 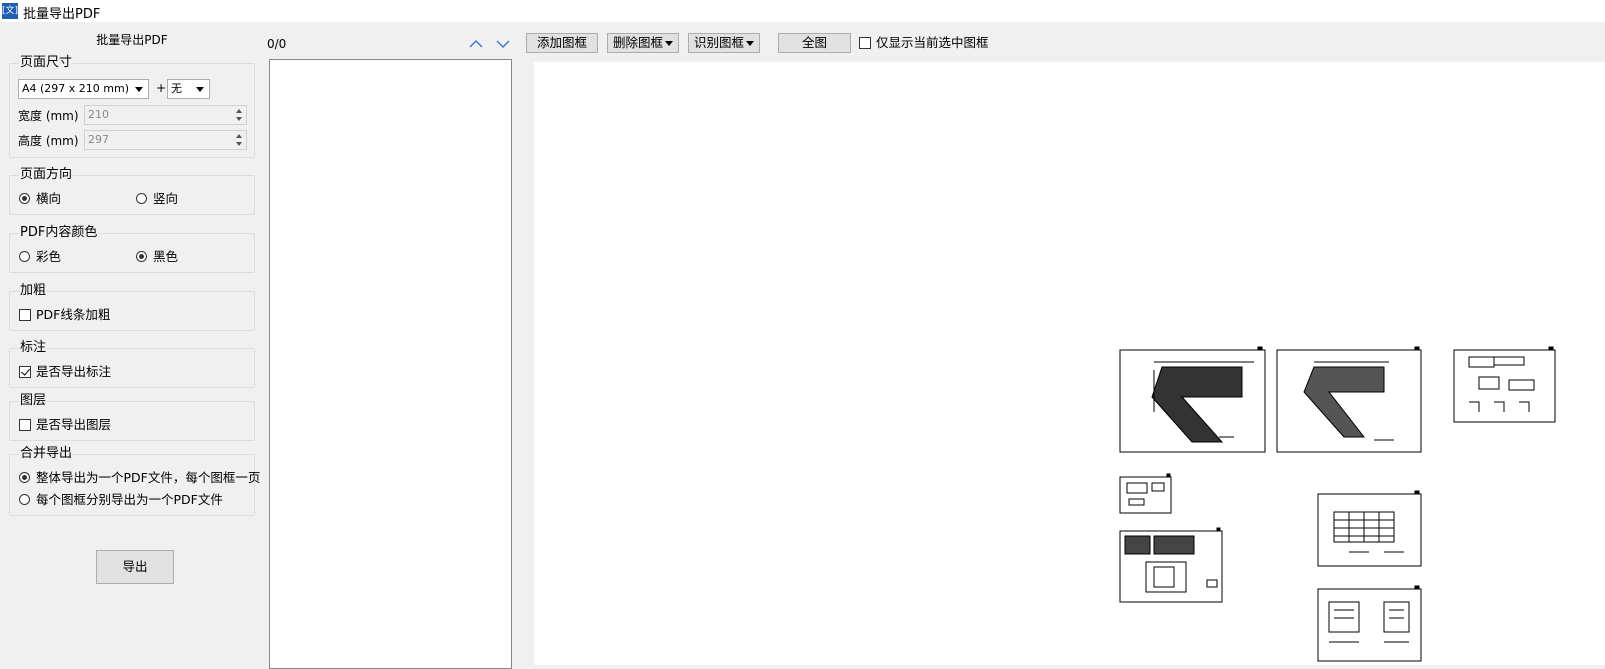 What do you see at coordinates (638, 42) in the screenshot?
I see `delete-frame-label: 删除图框` at bounding box center [638, 42].